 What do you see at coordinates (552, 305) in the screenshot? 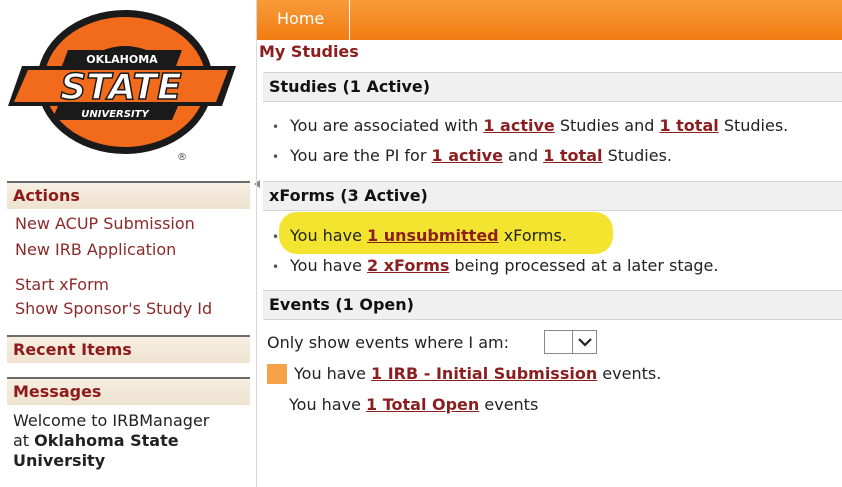
I see `events-section-header: Events (1 Open)` at bounding box center [552, 305].